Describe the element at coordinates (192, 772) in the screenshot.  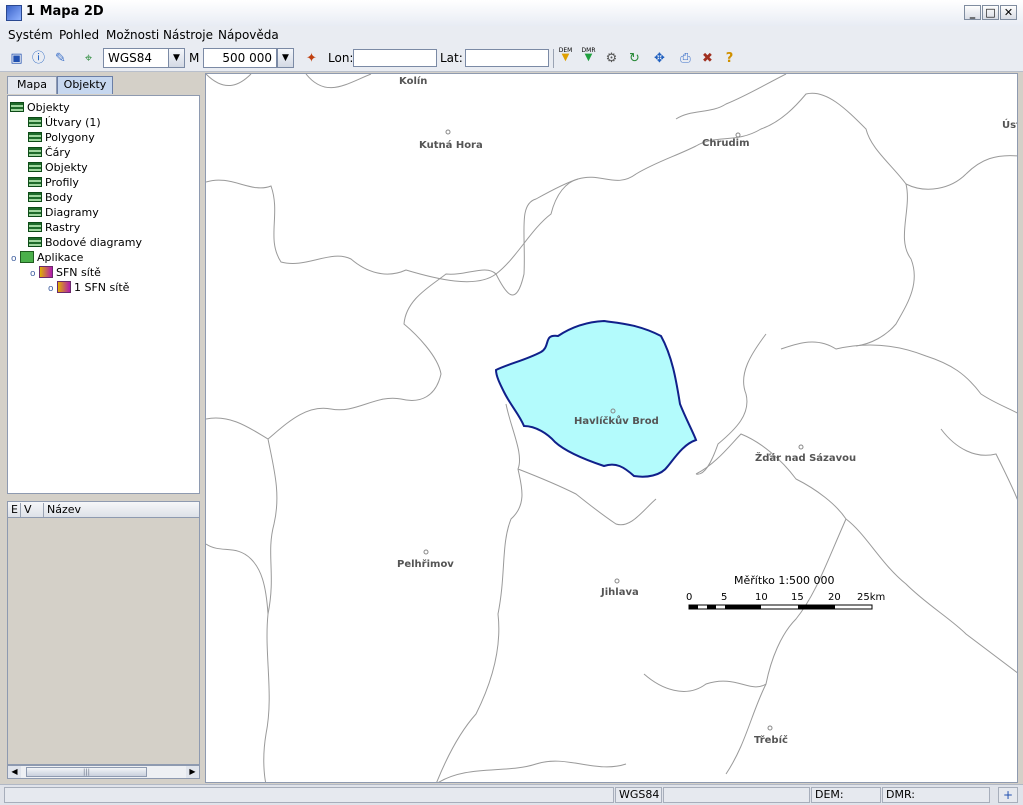
I see `scroll-right-icon: ▶` at that location.